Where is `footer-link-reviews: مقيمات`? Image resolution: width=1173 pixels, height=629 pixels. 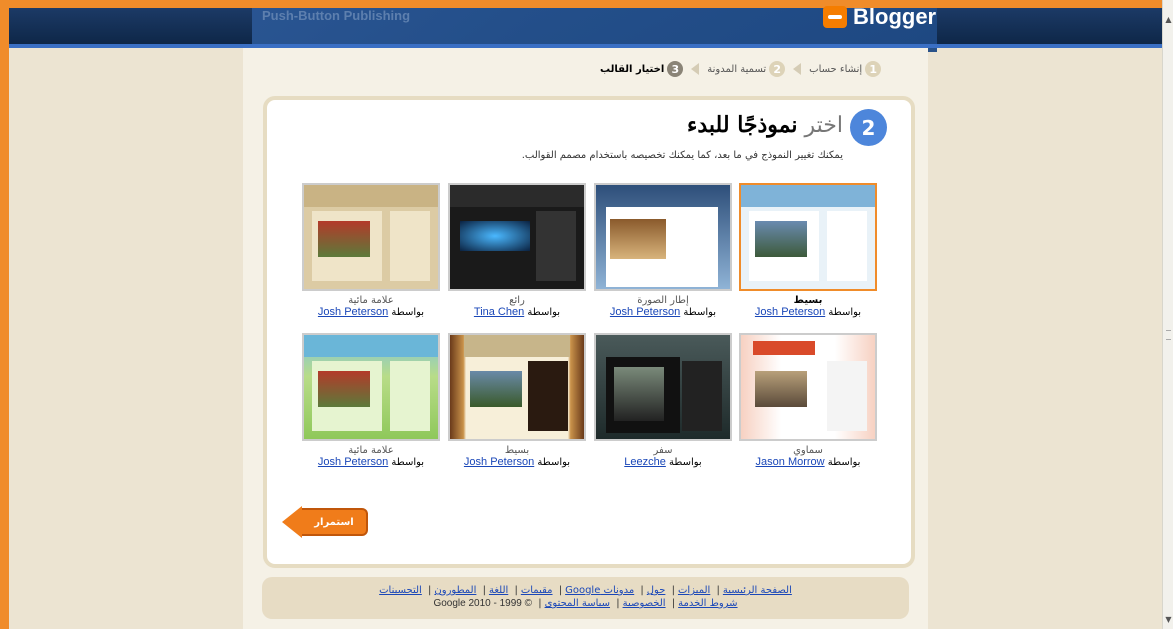
footer-link-reviews: مقيمات is located at coordinates (537, 590).